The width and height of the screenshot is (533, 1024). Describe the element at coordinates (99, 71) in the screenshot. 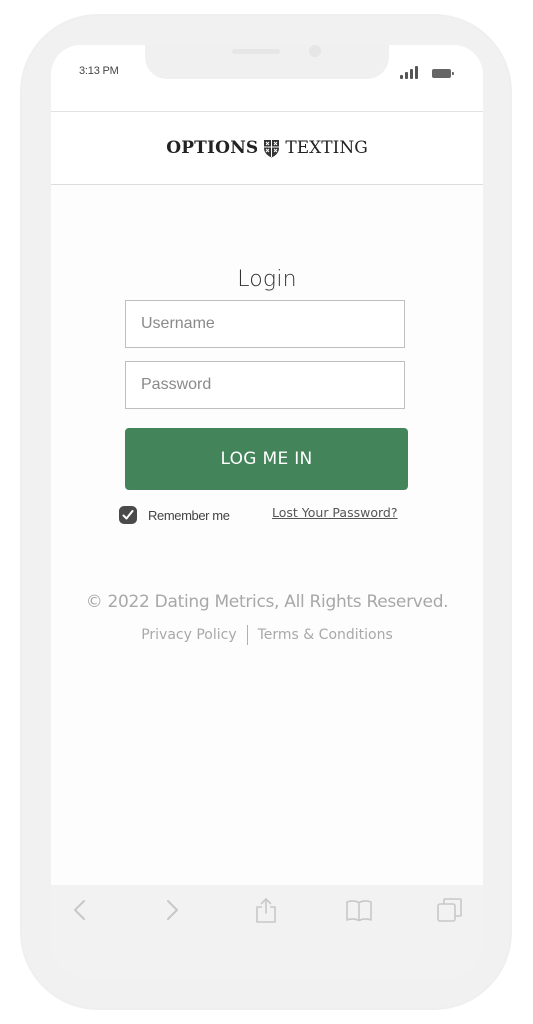

I see `status-time: 3:13 PM` at that location.